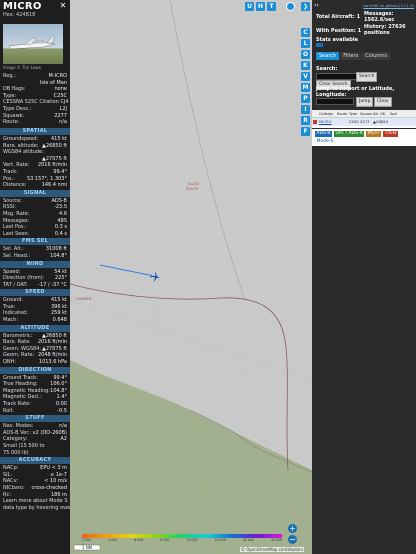 This screenshot has height=554, width=416. What do you see at coordinates (35, 83) in the screenshot?
I see `reg-row: Isle of Man` at bounding box center [35, 83].